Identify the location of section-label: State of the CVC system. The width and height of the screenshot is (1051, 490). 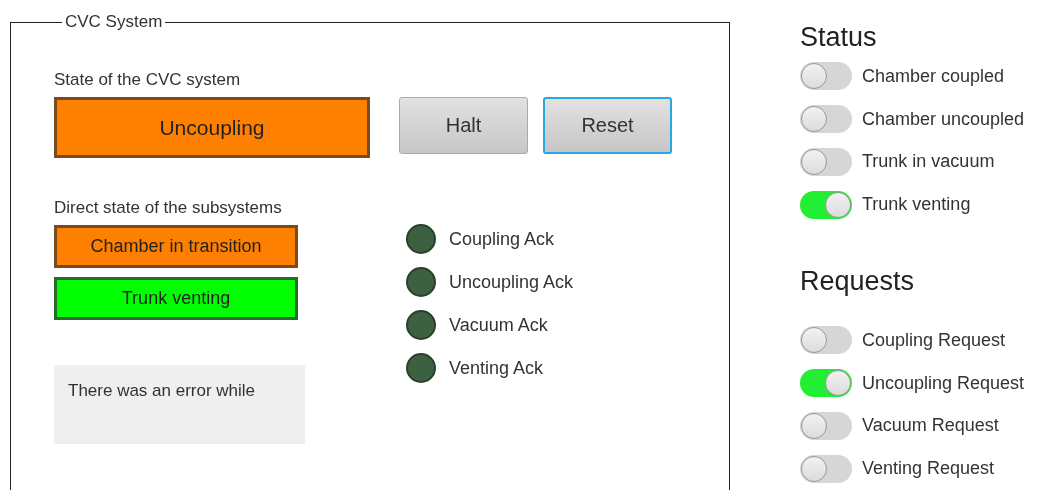
(148, 80).